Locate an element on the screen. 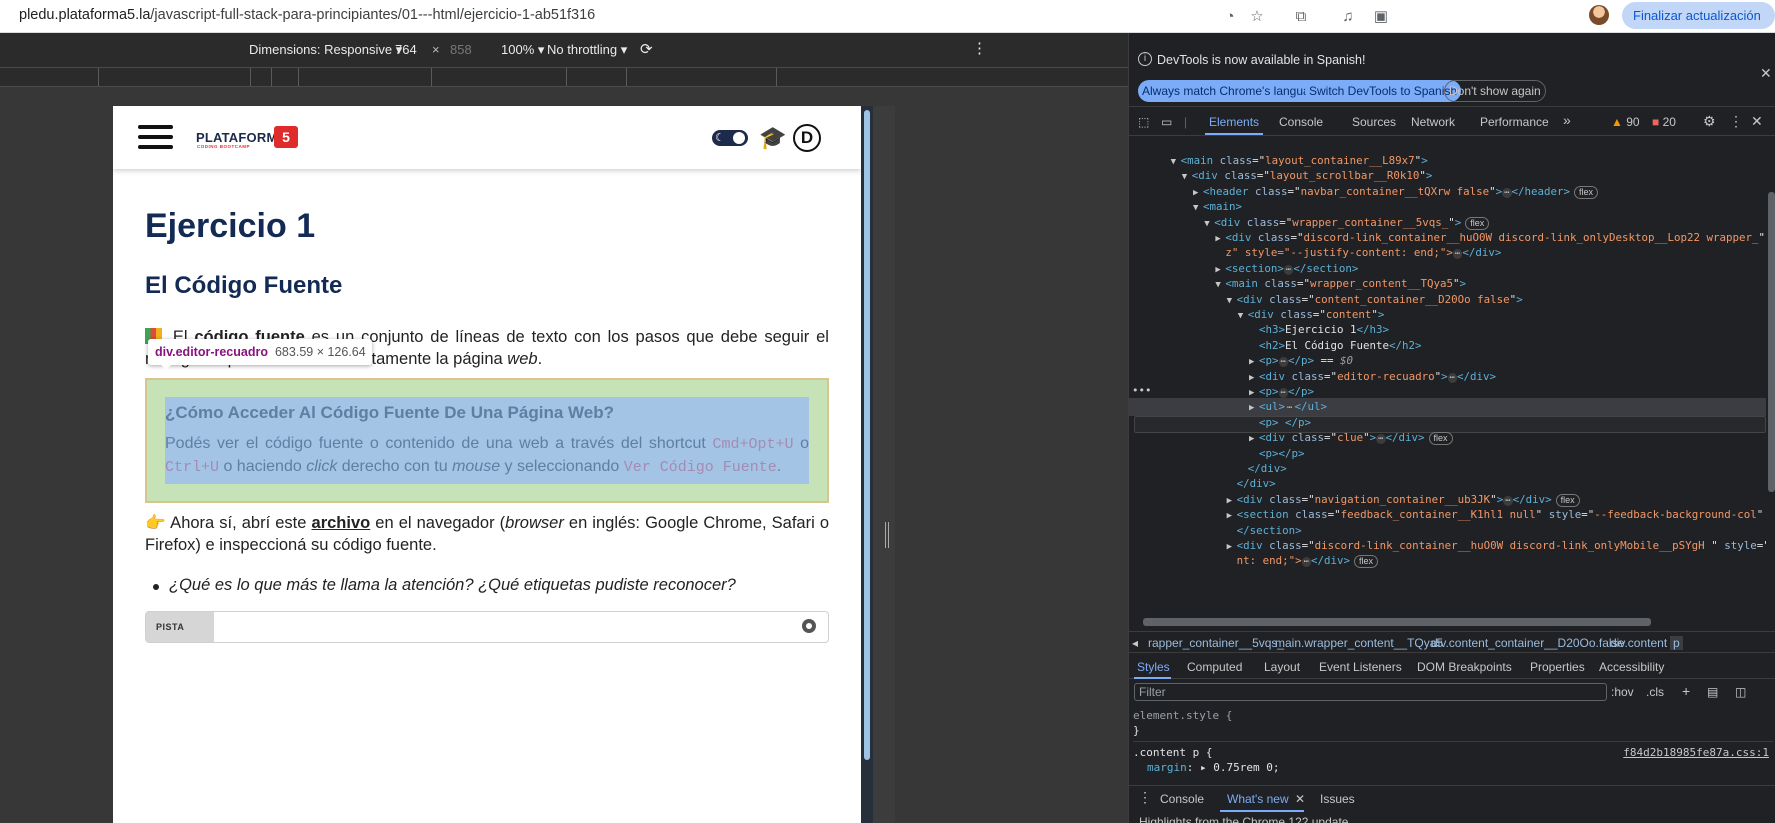 The width and height of the screenshot is (1775, 823). tab-elements: Elements is located at coordinates (1234, 122).